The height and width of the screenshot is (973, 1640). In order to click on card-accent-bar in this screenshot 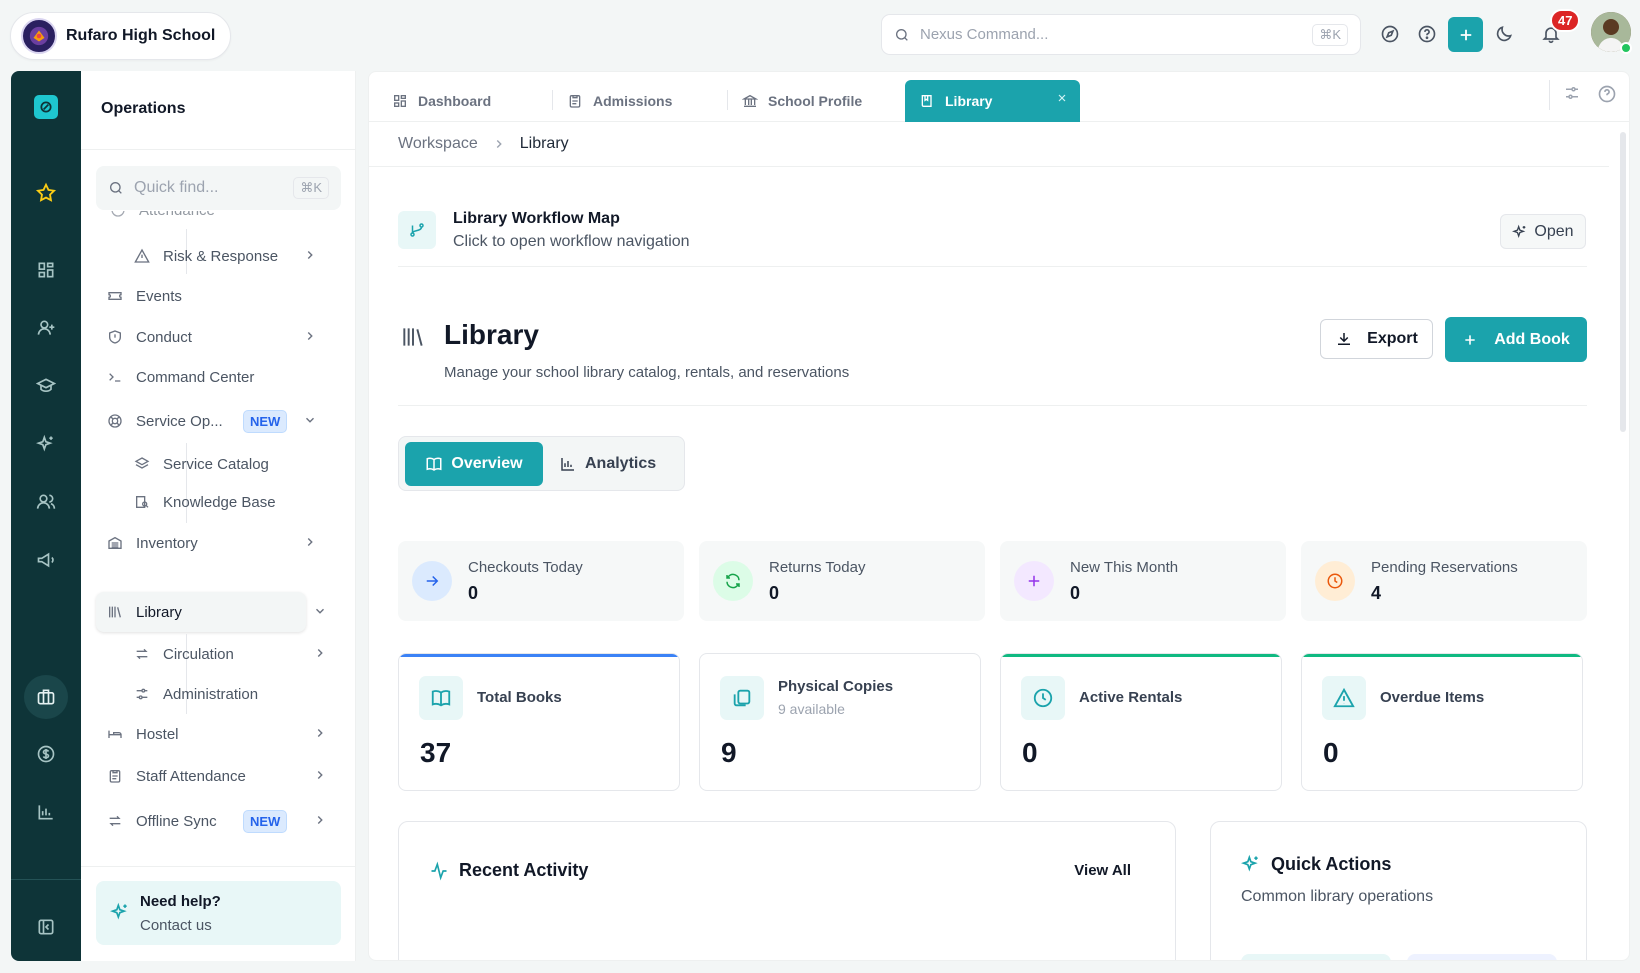, I will do `click(1141, 655)`.